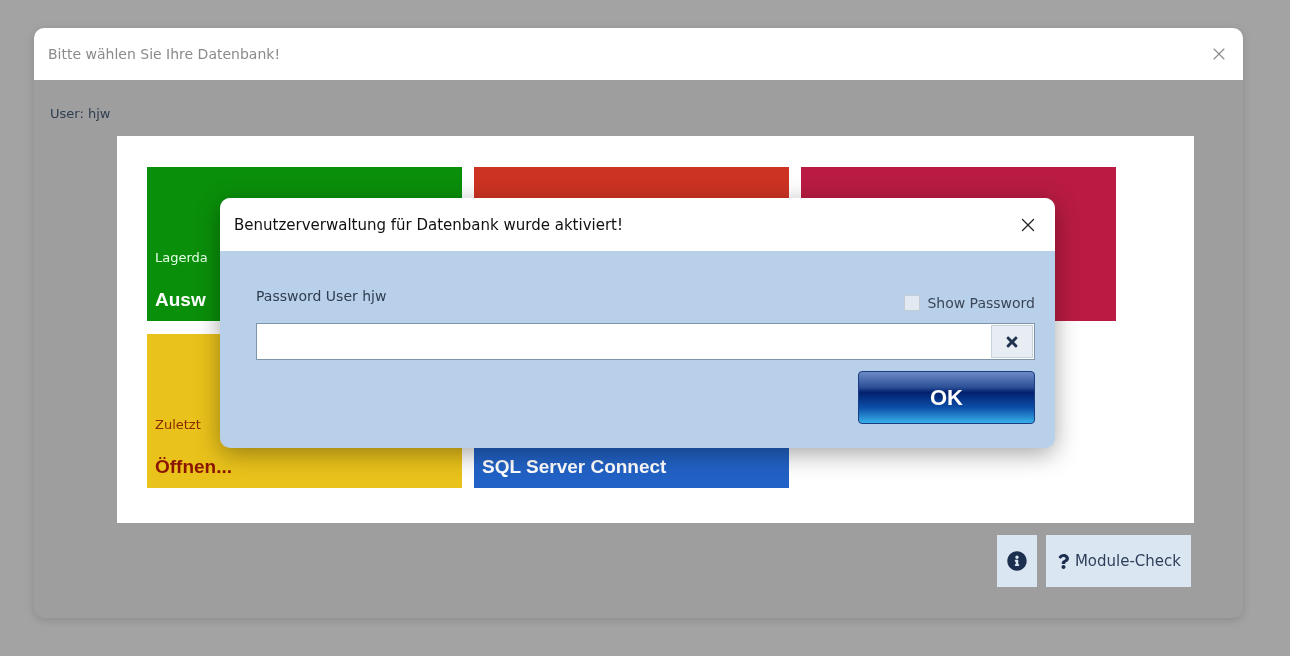  I want to click on info-button, so click(1016, 561).